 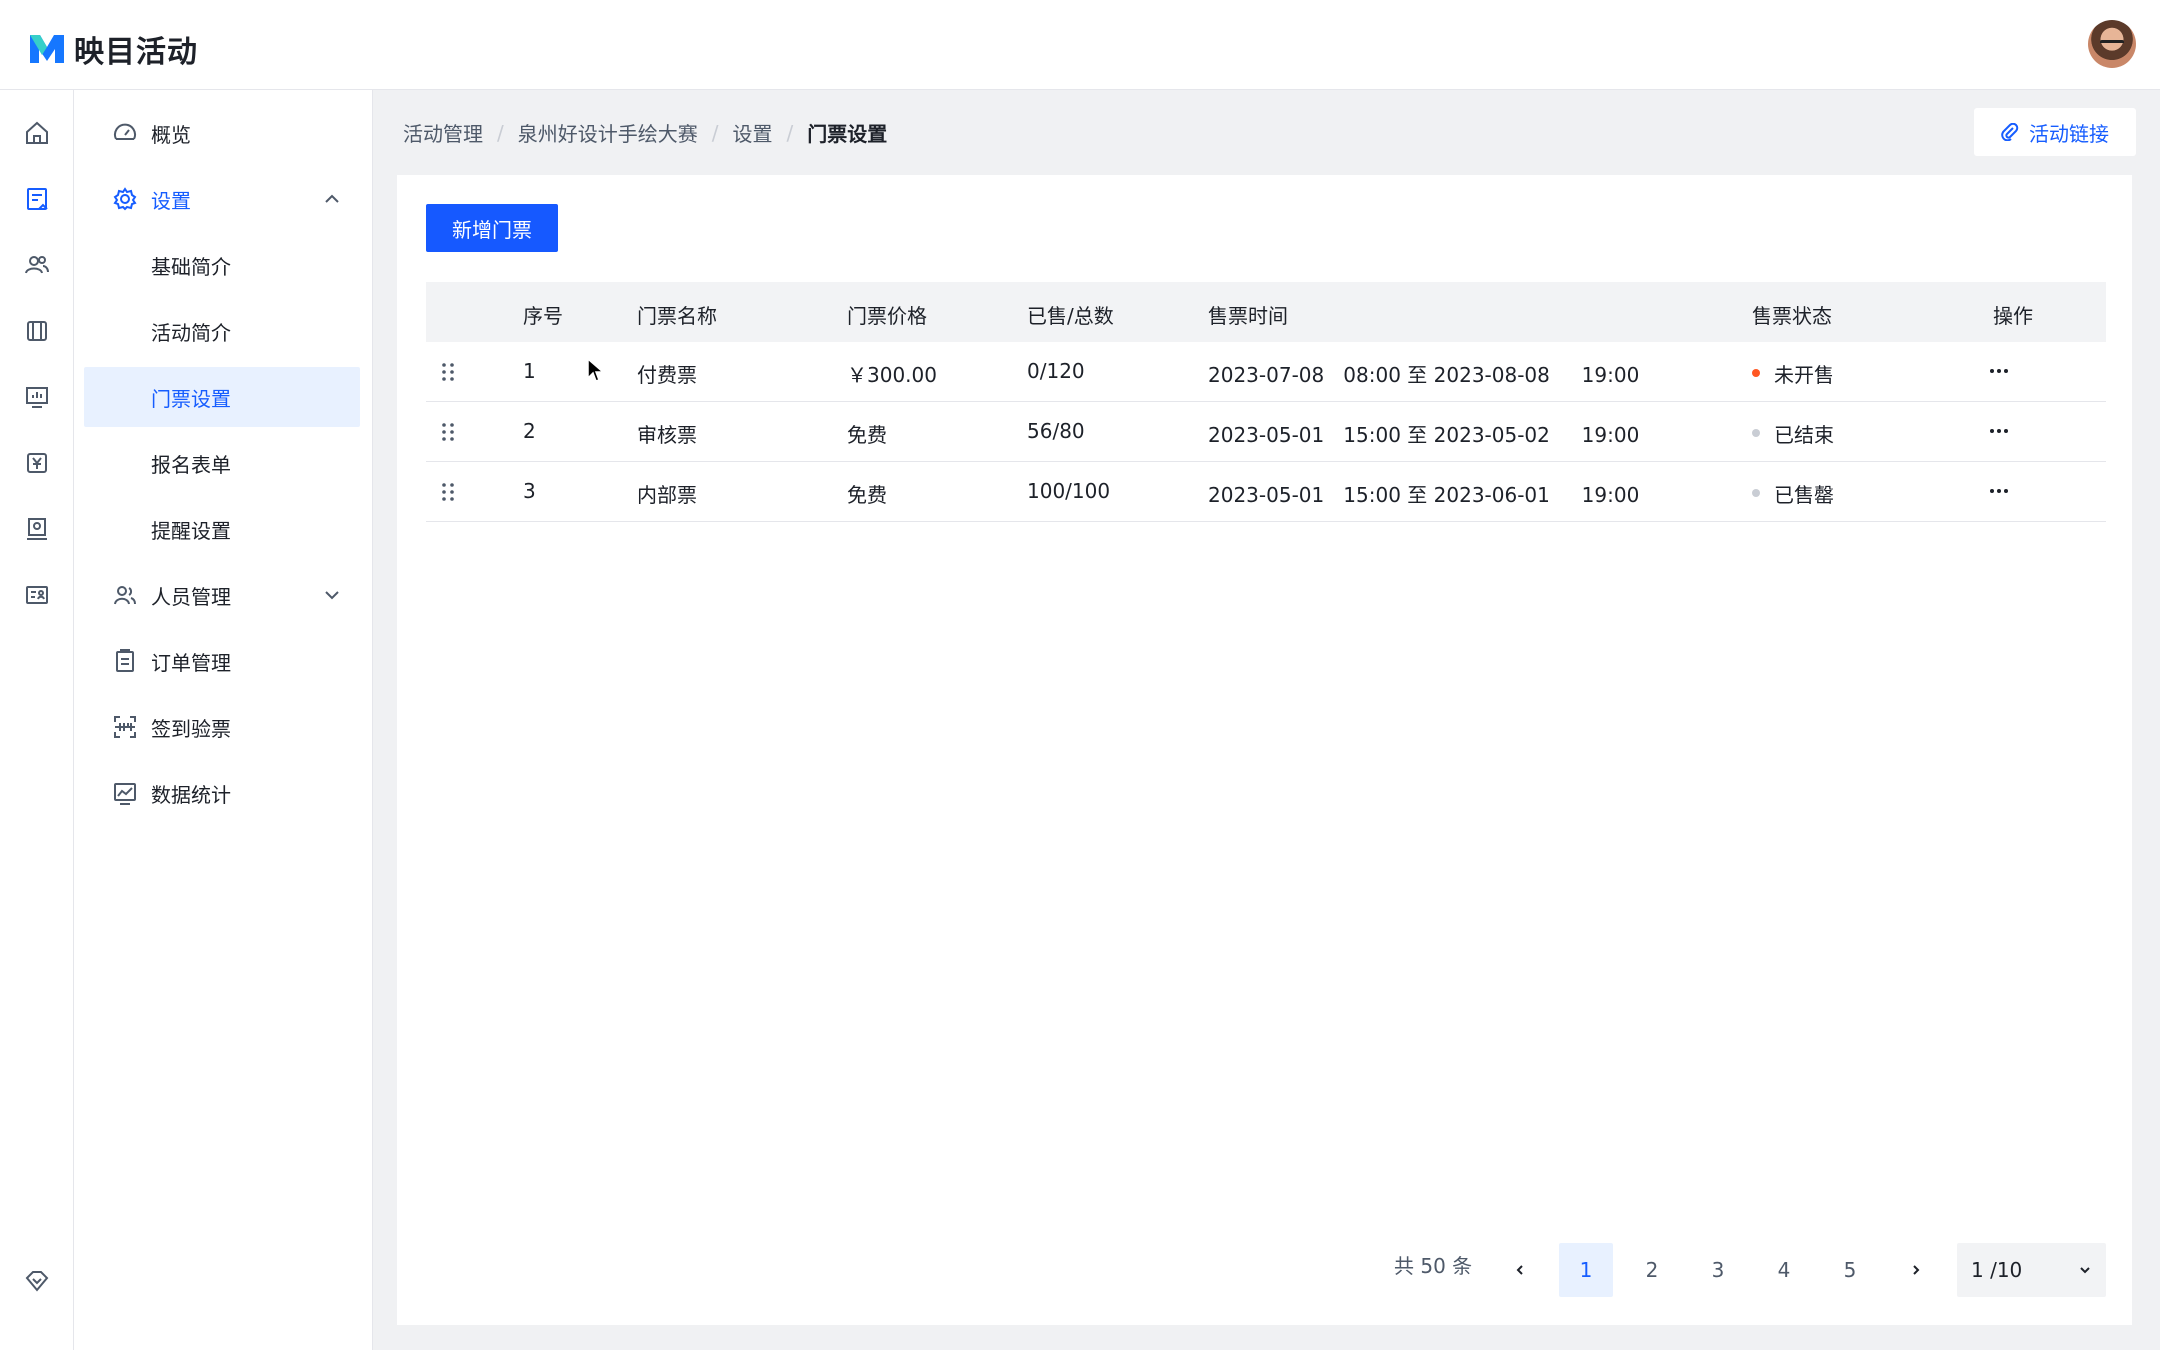 What do you see at coordinates (37, 720) in the screenshot?
I see `icon-rail` at bounding box center [37, 720].